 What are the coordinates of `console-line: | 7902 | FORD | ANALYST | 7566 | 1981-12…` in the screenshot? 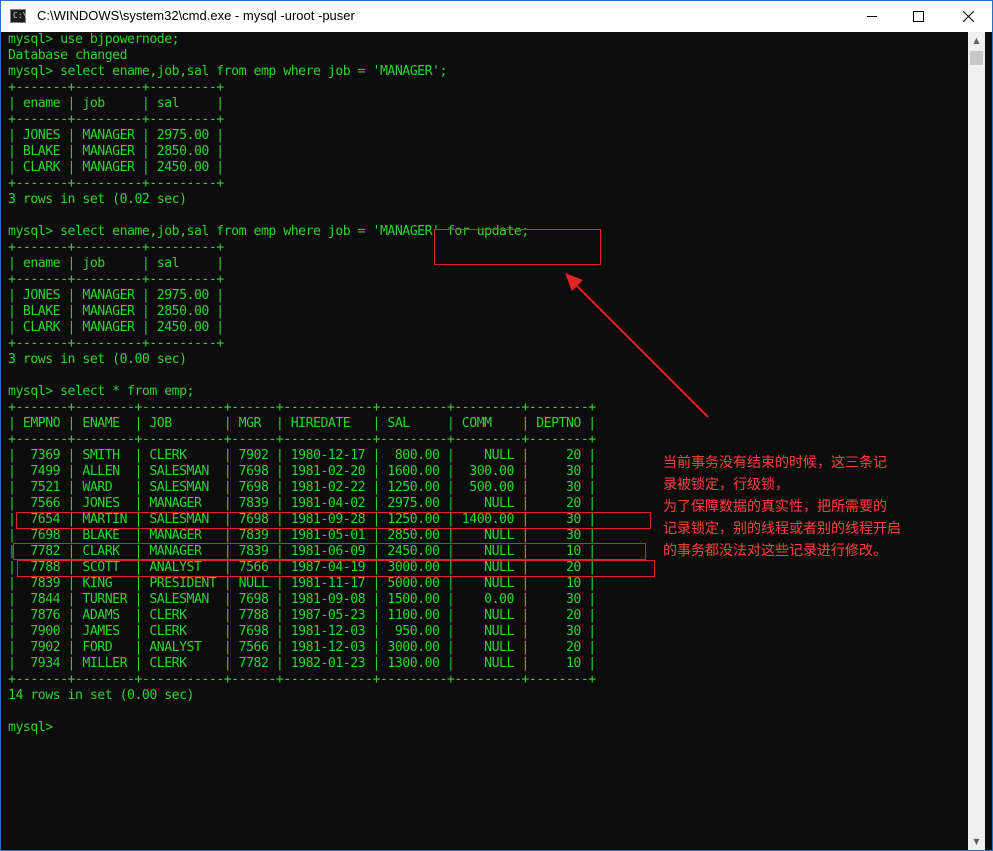 It's located at (302, 647).